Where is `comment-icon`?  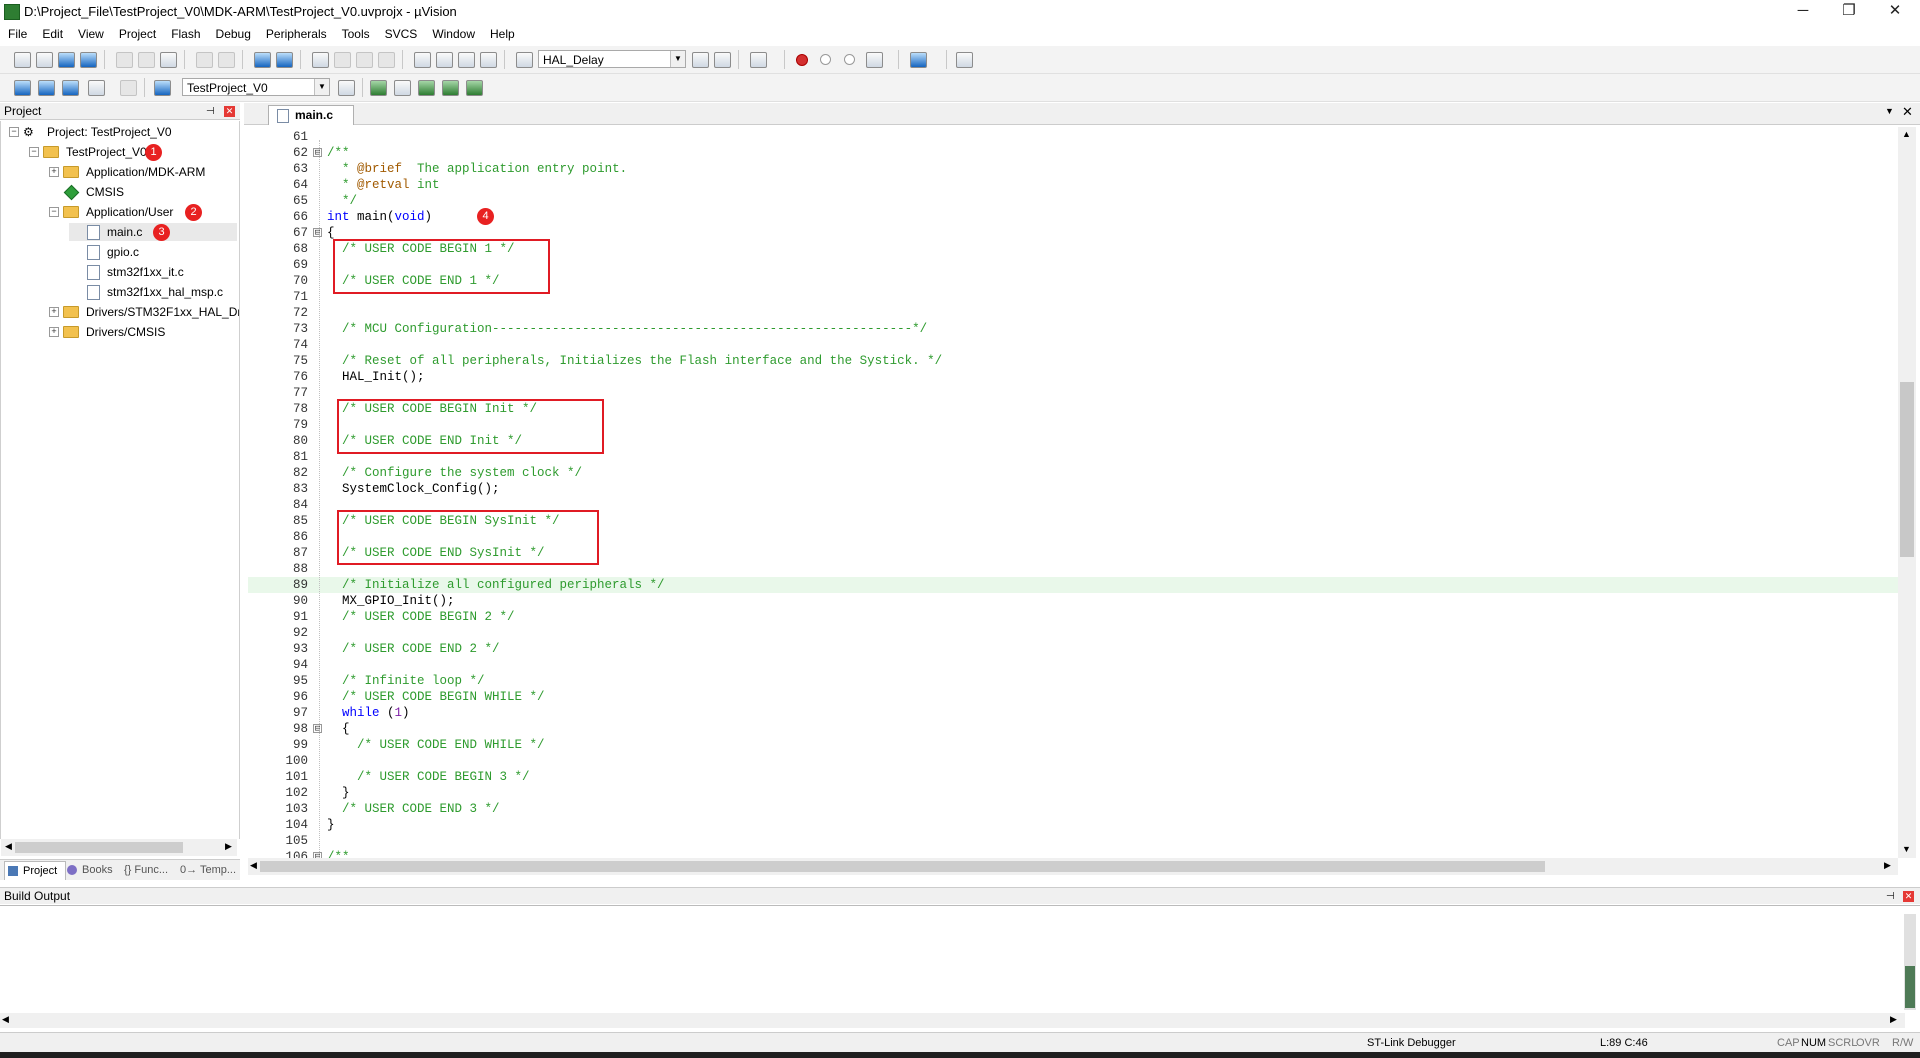 comment-icon is located at coordinates (466, 60).